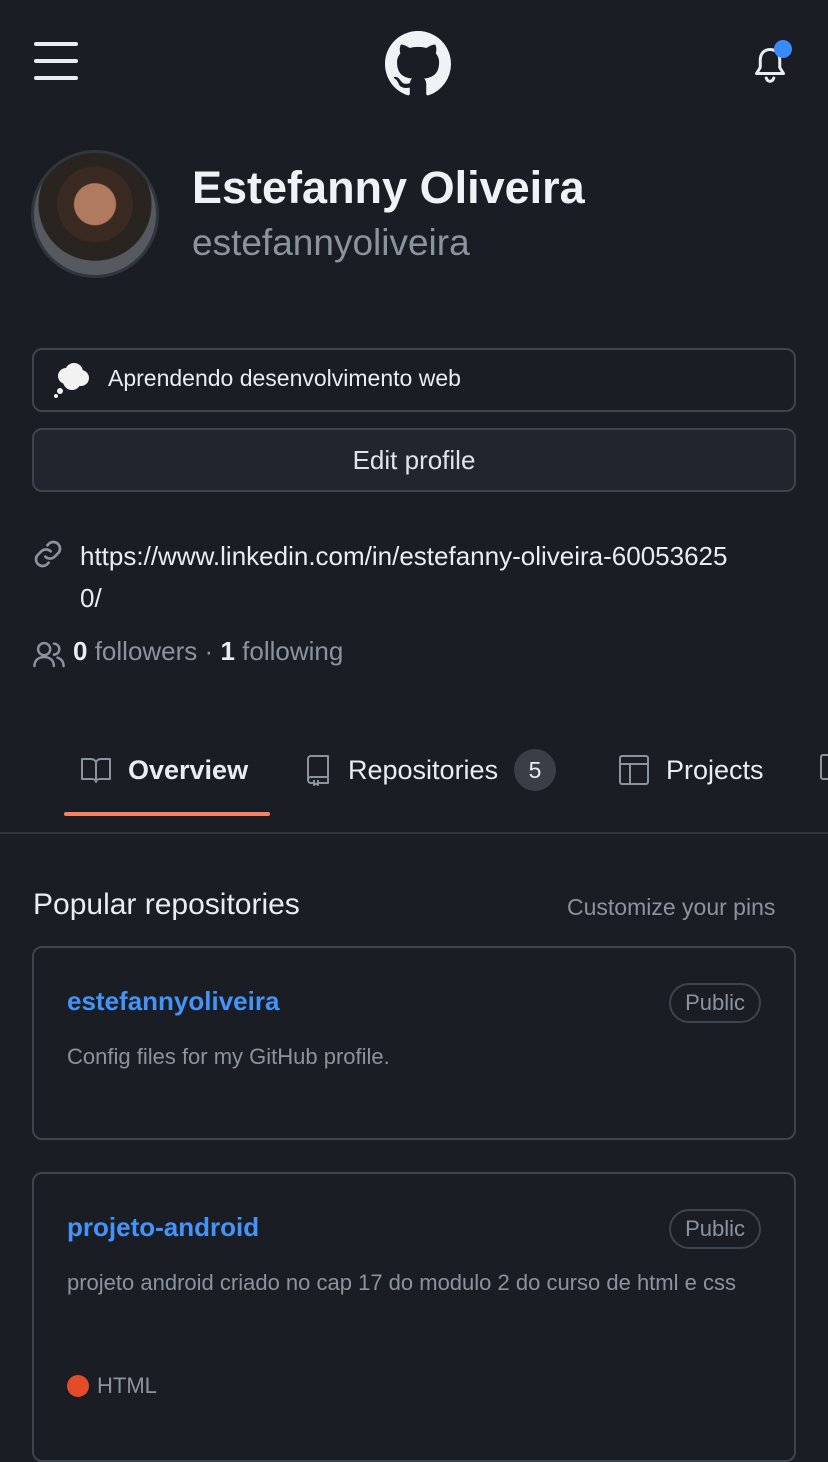  Describe the element at coordinates (783, 49) in the screenshot. I see `notification-dot` at that location.